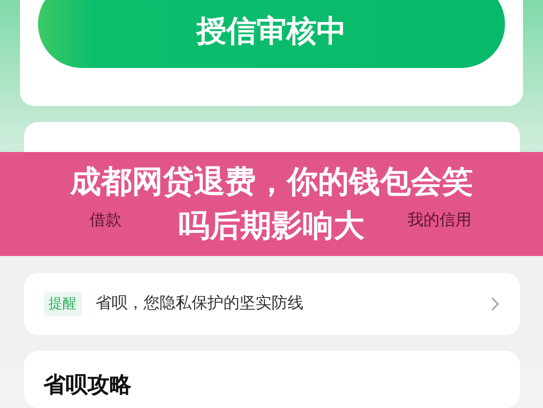  What do you see at coordinates (63, 304) in the screenshot?
I see `notice-tag: 提醒` at bounding box center [63, 304].